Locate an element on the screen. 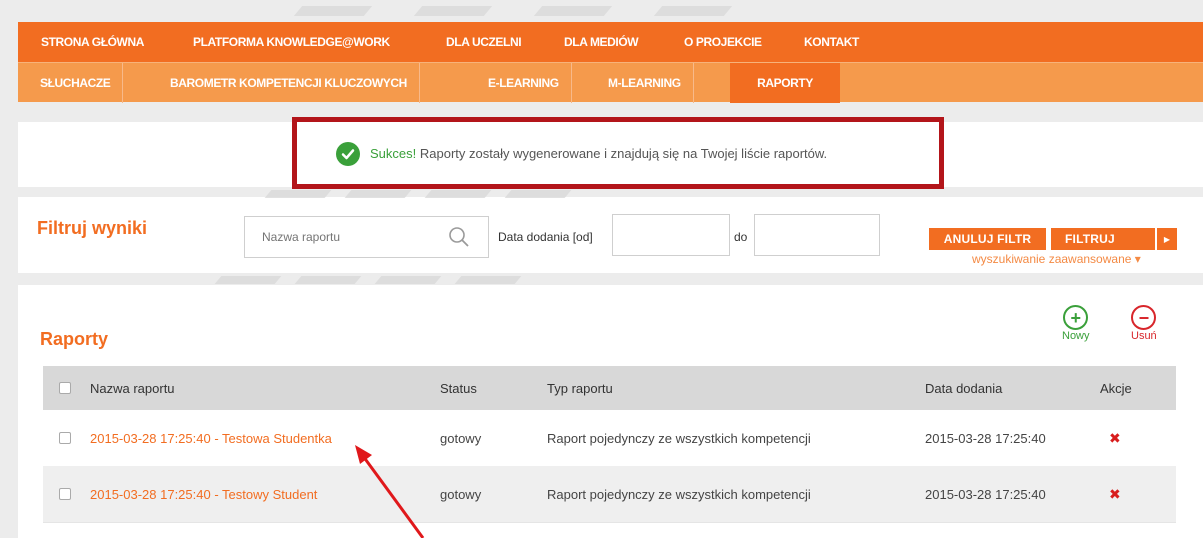 This screenshot has height=538, width=1203. filter-dropdown-button: ▶ is located at coordinates (1167, 239).